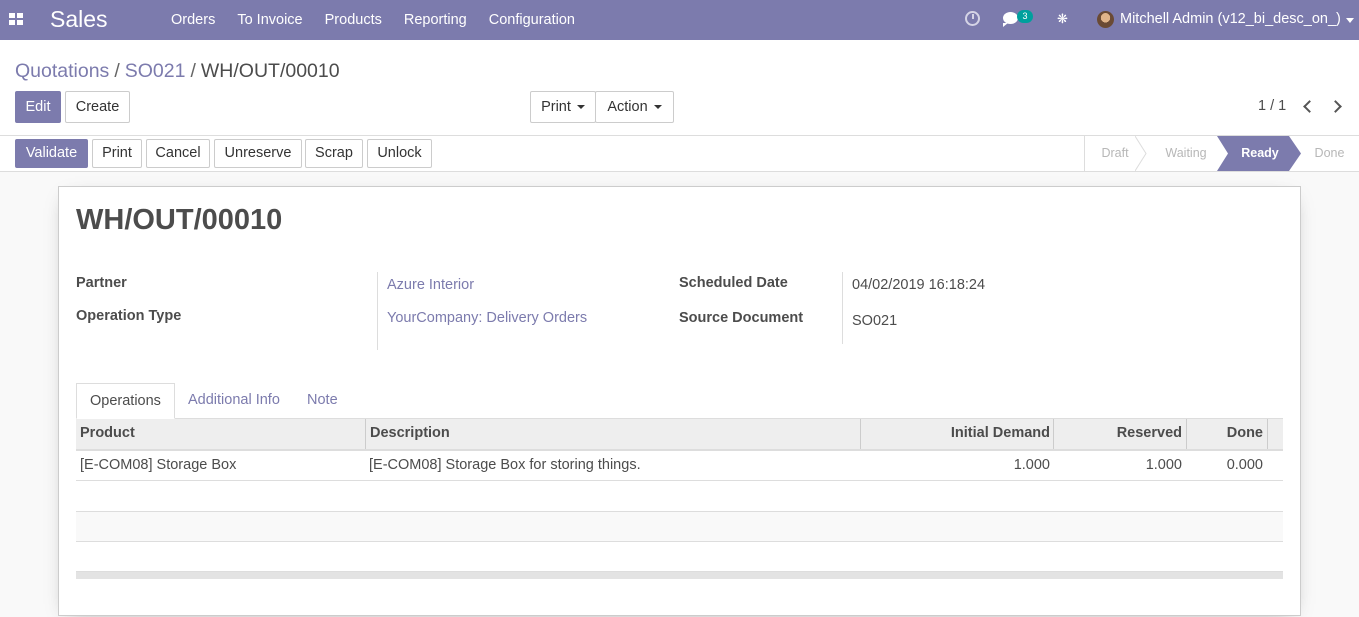  I want to click on column-header-reserved: Reserved, so click(1117, 434).